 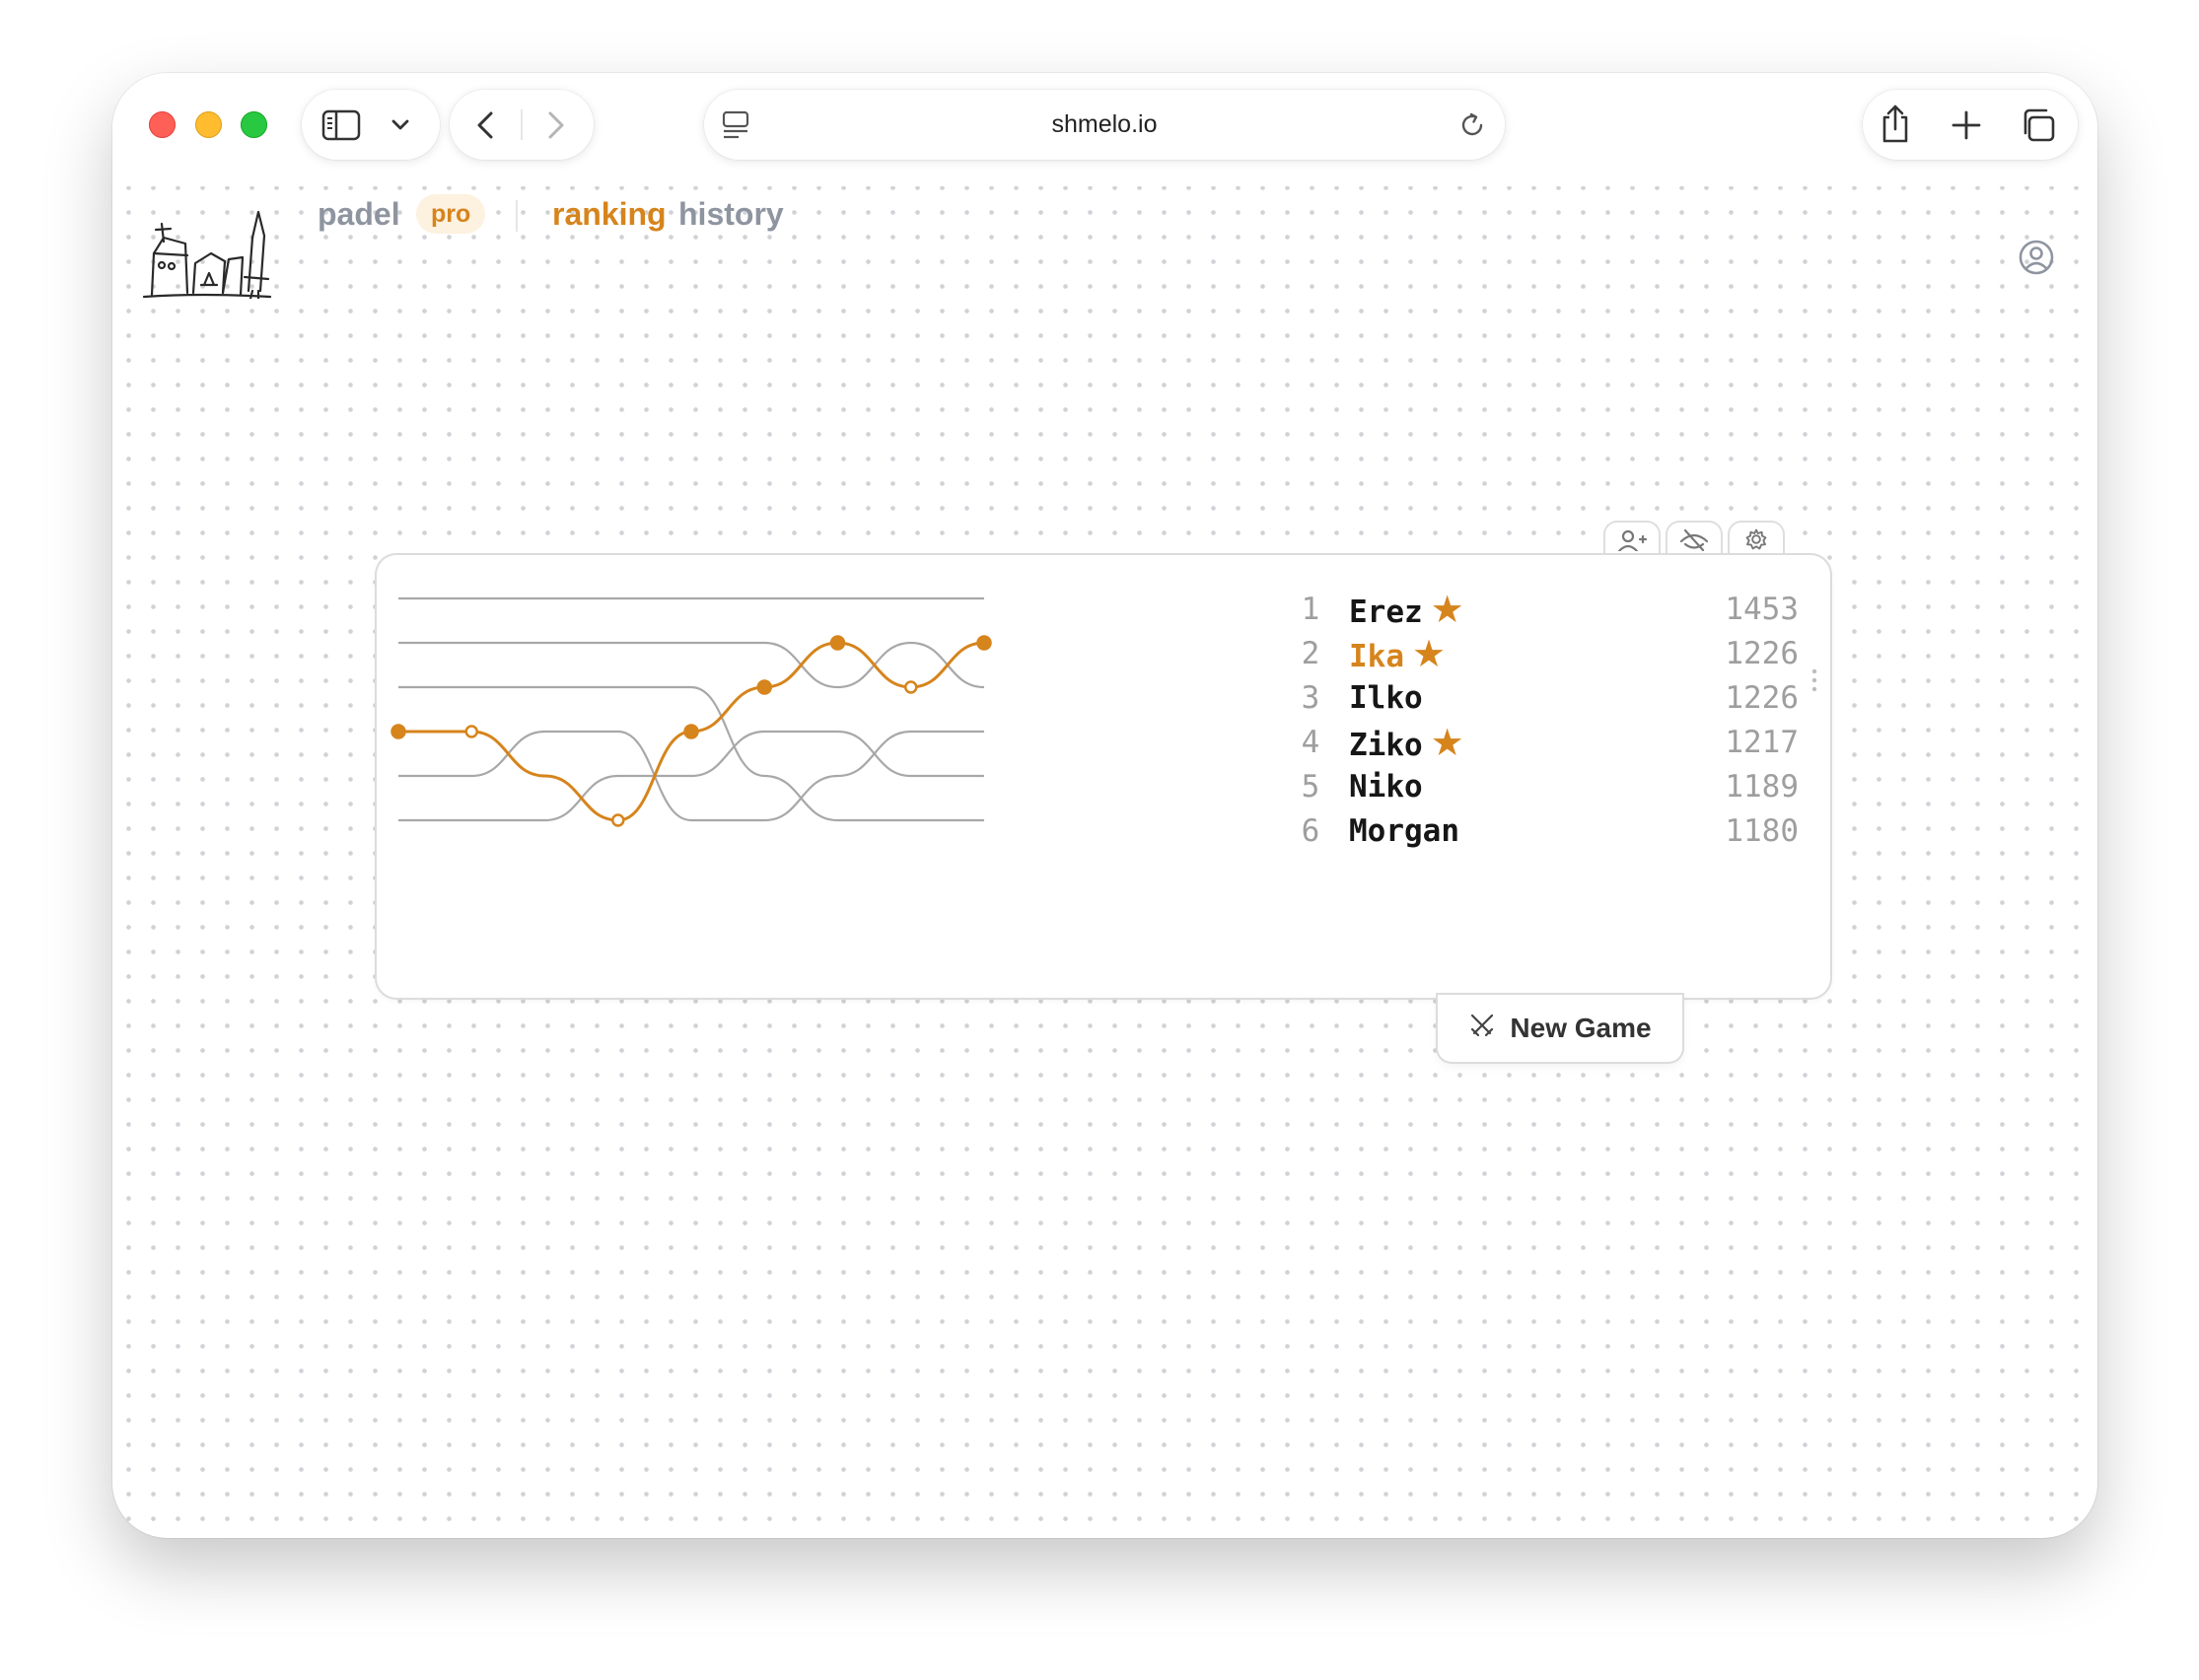 I want to click on zoom-window-button, so click(x=254, y=124).